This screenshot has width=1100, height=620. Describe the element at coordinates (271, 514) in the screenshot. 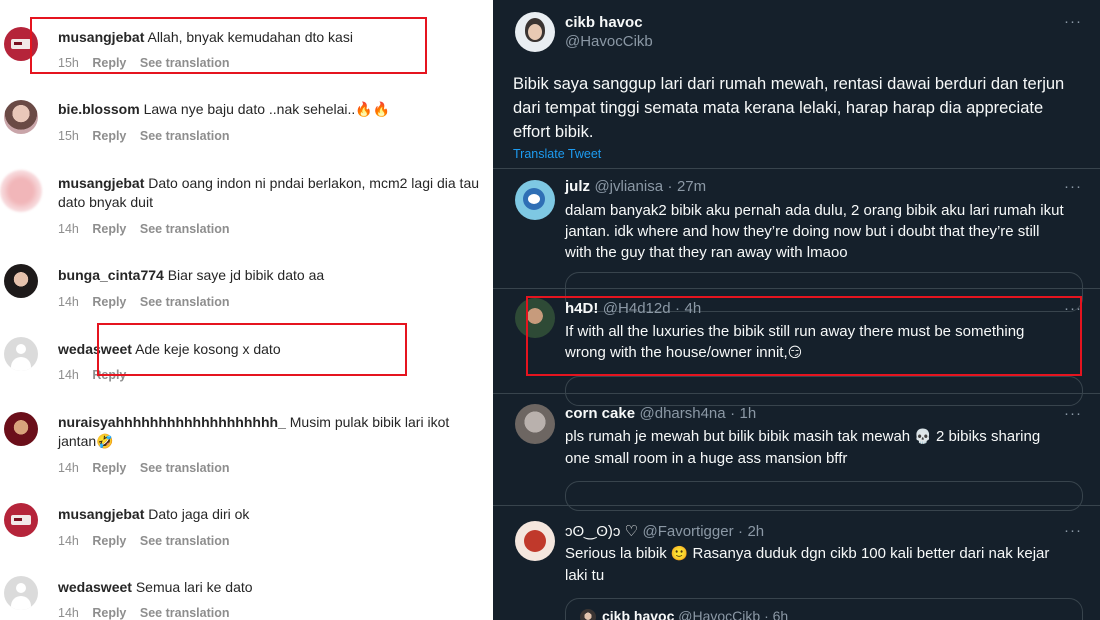

I see `comment-body: musangjebat Dato jaga diri ok` at that location.